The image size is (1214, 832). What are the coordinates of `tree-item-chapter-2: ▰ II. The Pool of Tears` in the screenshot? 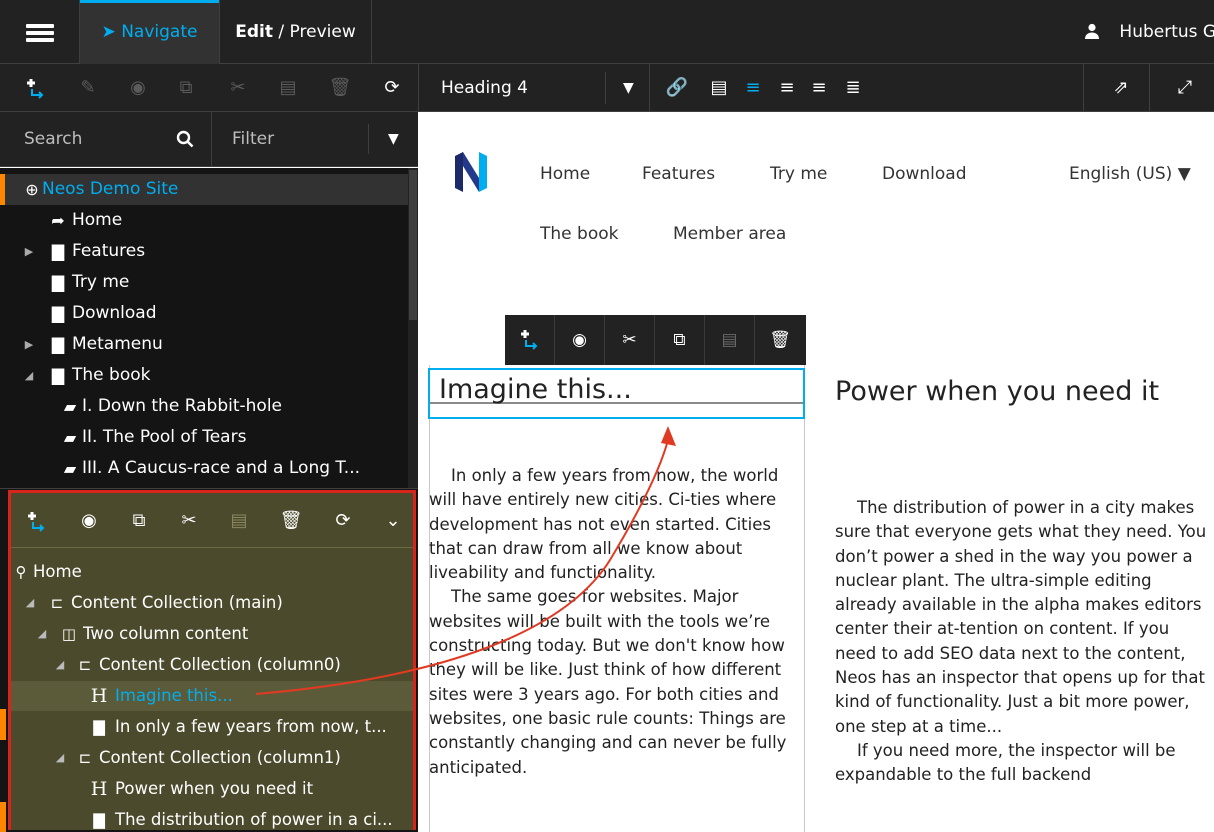 It's located at (204, 437).